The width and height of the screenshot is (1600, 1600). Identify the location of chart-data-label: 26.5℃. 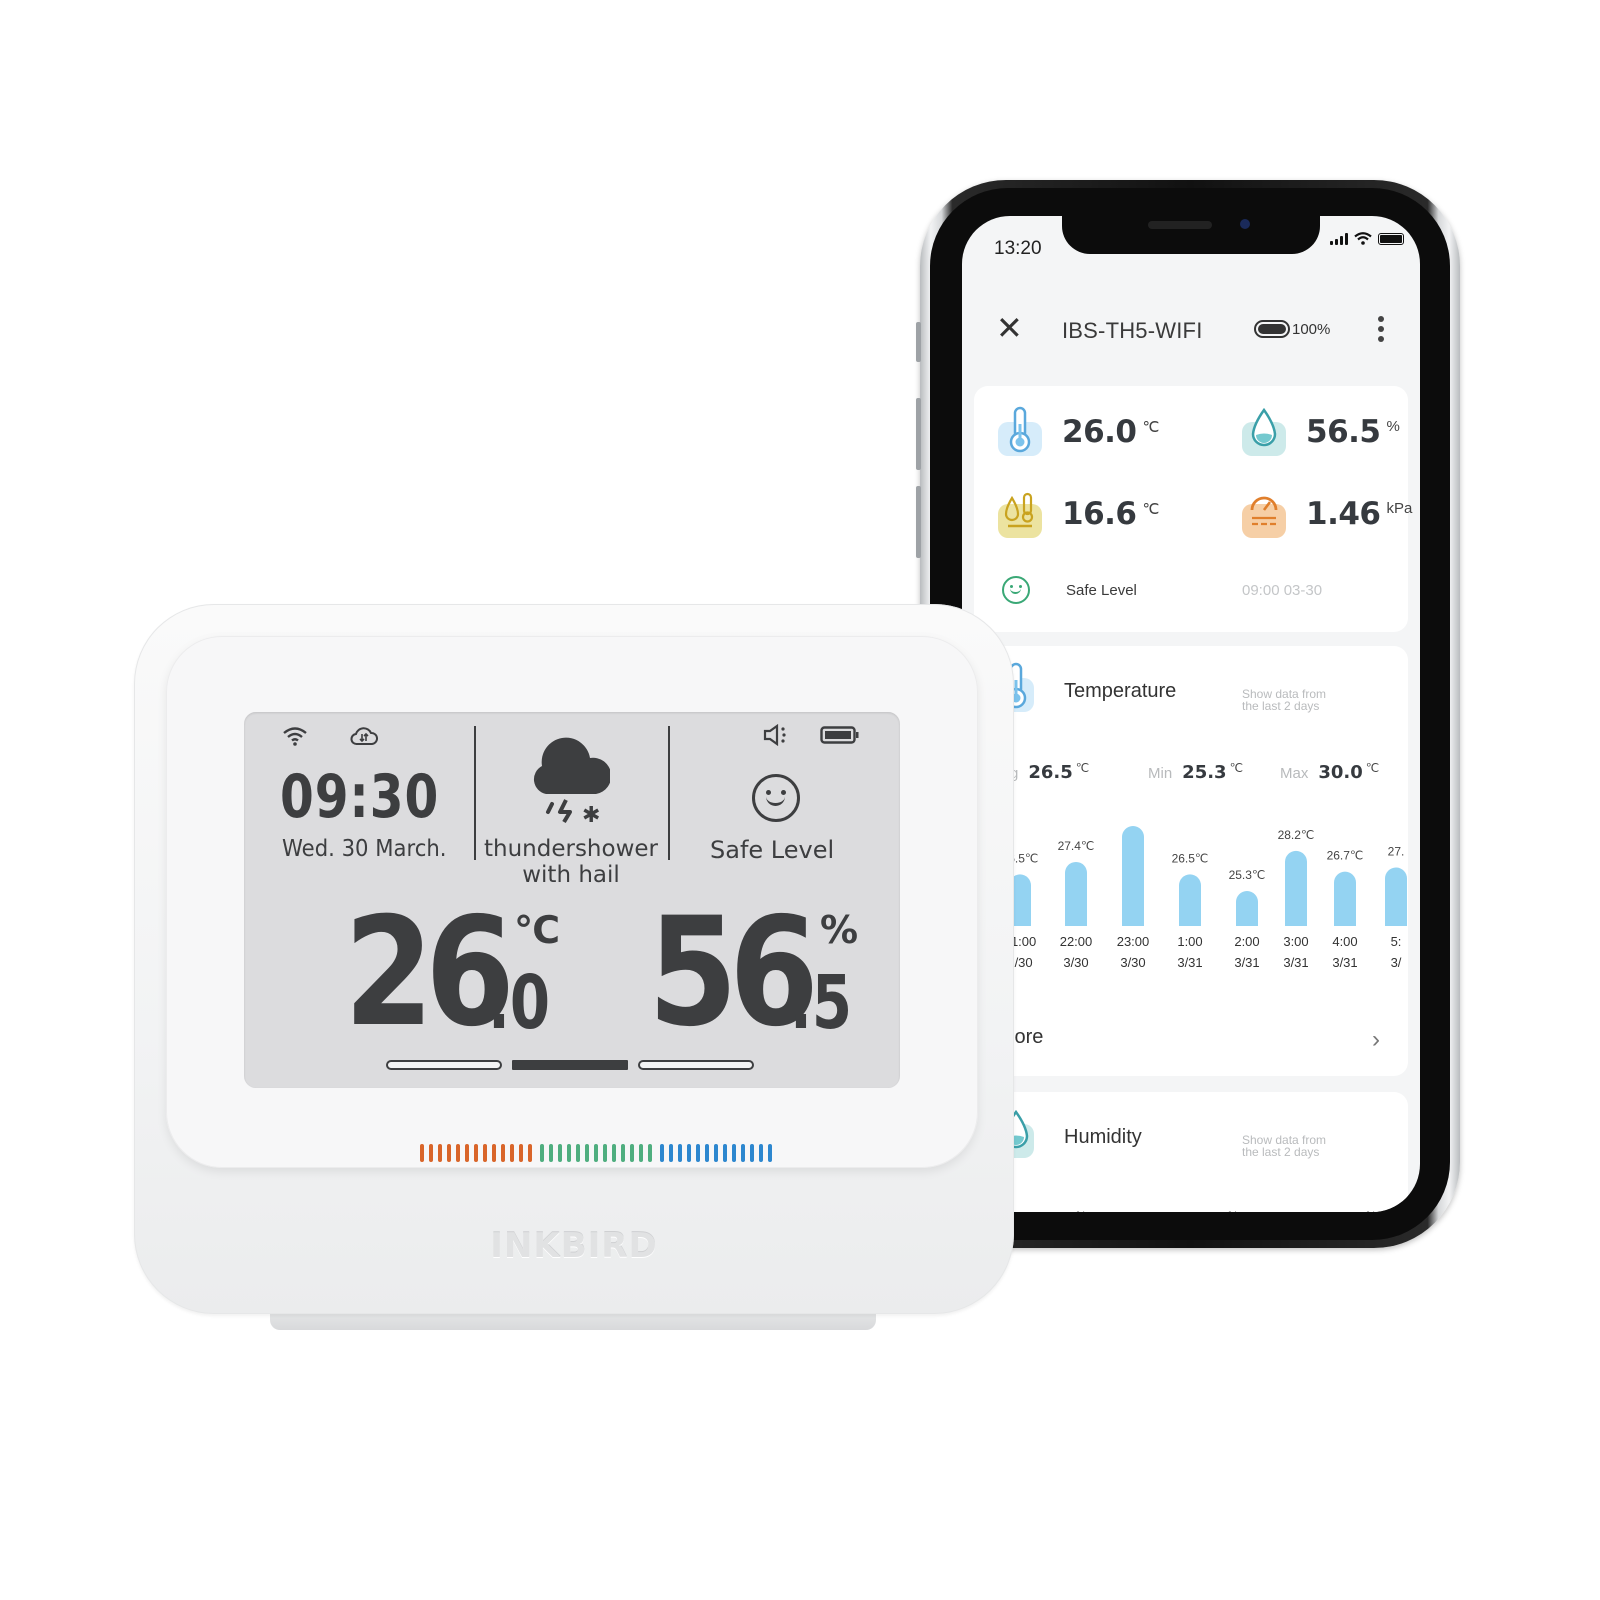
(1190, 858).